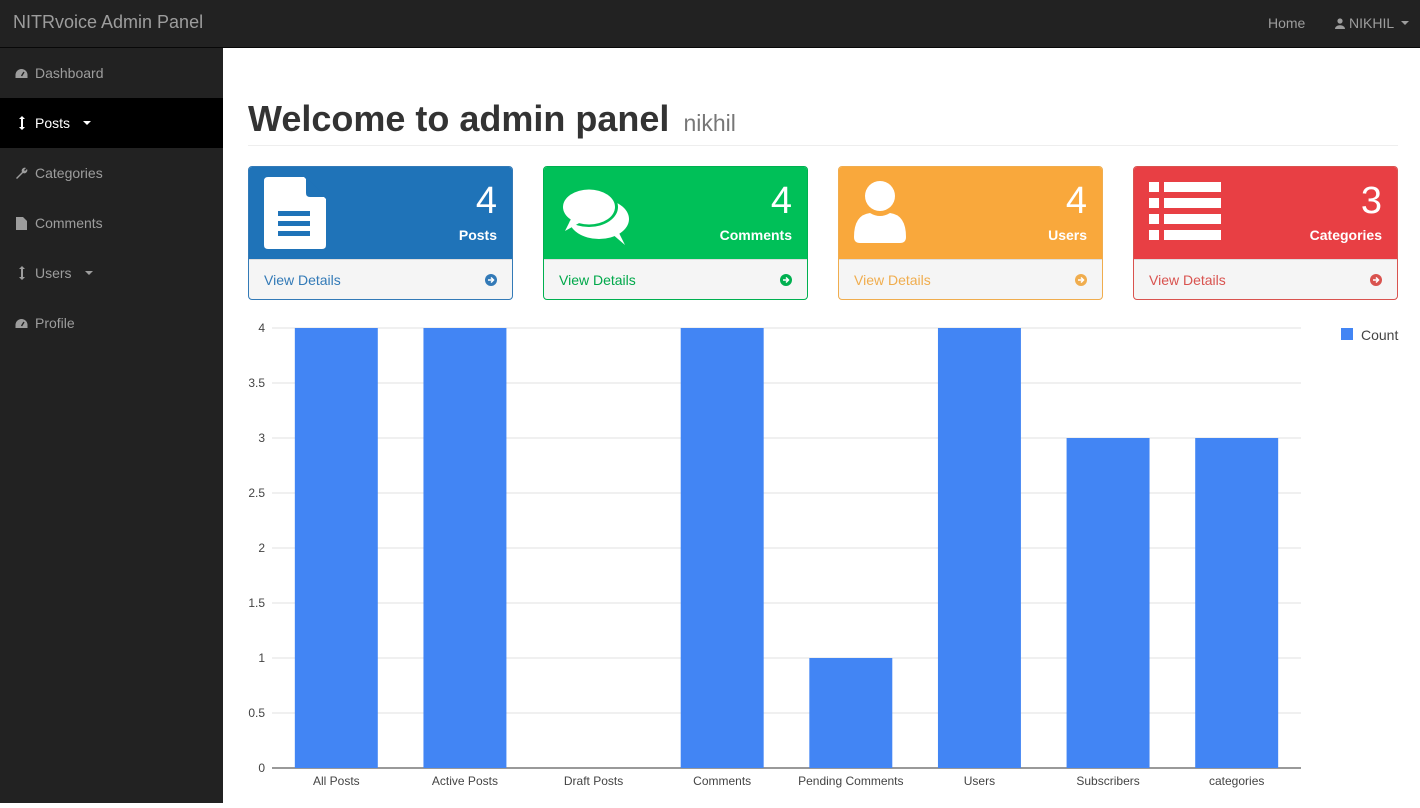 This screenshot has height=808, width=1420. What do you see at coordinates (1286, 23) in the screenshot?
I see `home-link: Home` at bounding box center [1286, 23].